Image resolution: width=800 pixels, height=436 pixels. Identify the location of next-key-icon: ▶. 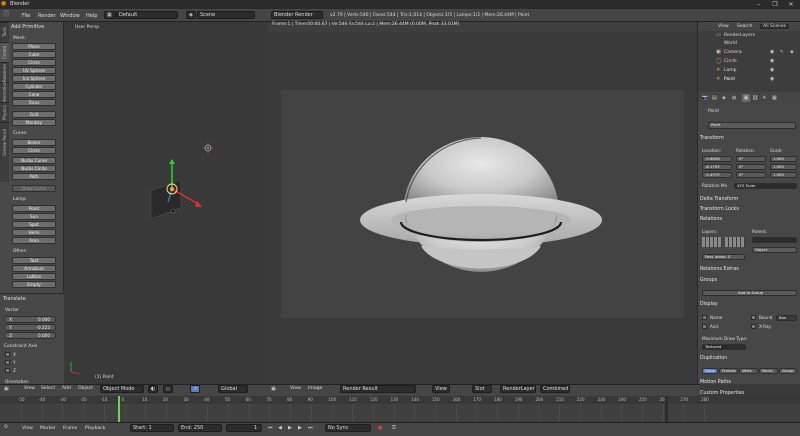
(300, 428).